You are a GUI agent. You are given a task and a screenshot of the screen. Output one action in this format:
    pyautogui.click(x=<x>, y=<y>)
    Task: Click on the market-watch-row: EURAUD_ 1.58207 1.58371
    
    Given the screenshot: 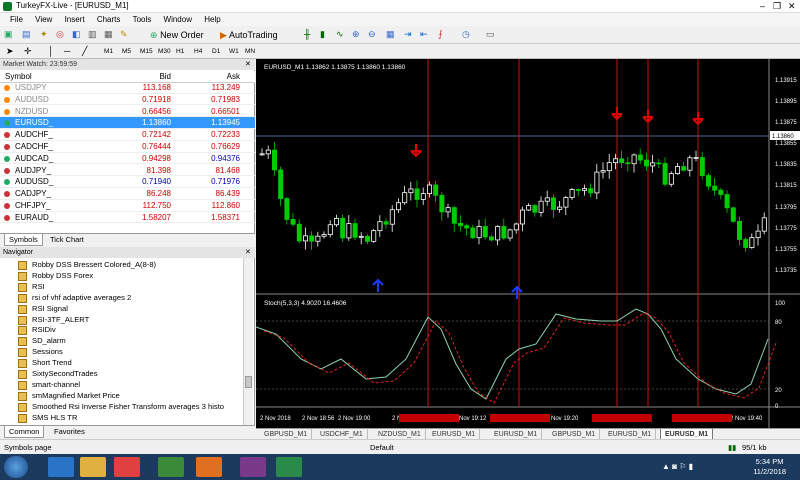 What is the action you would take?
    pyautogui.click(x=127, y=218)
    